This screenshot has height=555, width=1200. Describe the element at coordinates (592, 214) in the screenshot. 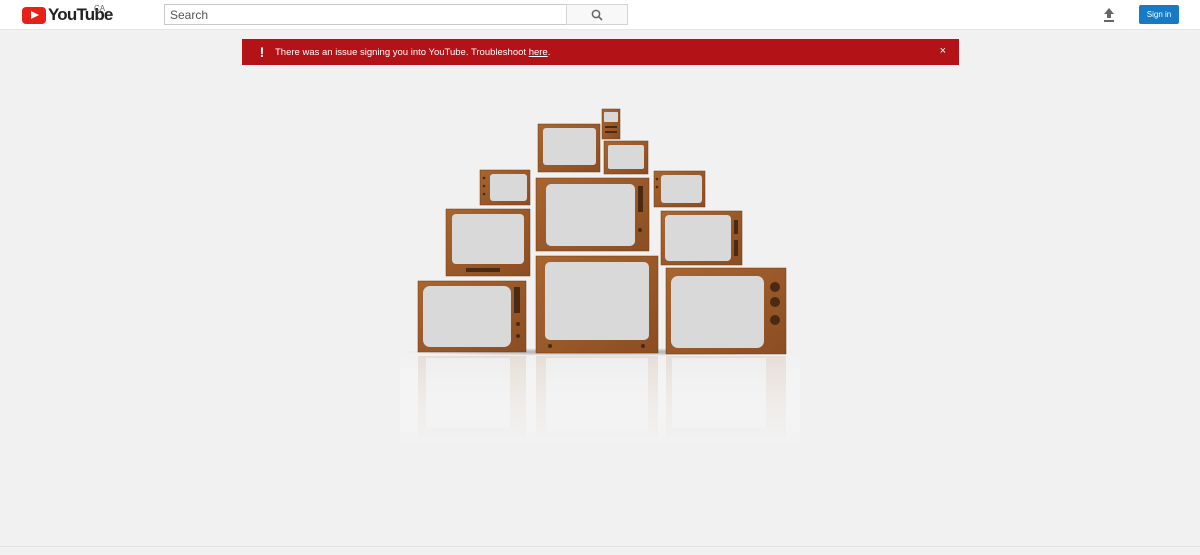

I see `tv-center-middle` at that location.